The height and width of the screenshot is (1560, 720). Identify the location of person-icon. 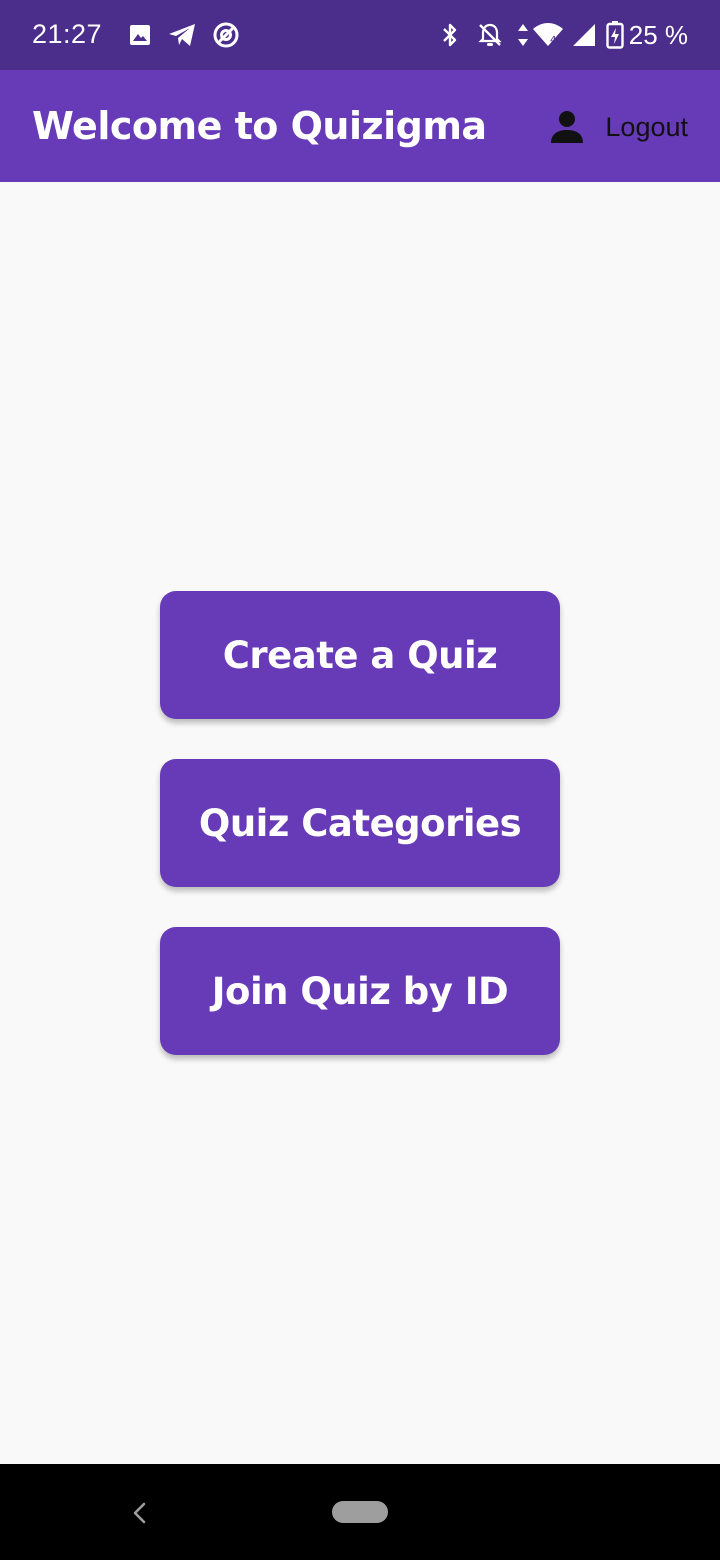
(567, 127).